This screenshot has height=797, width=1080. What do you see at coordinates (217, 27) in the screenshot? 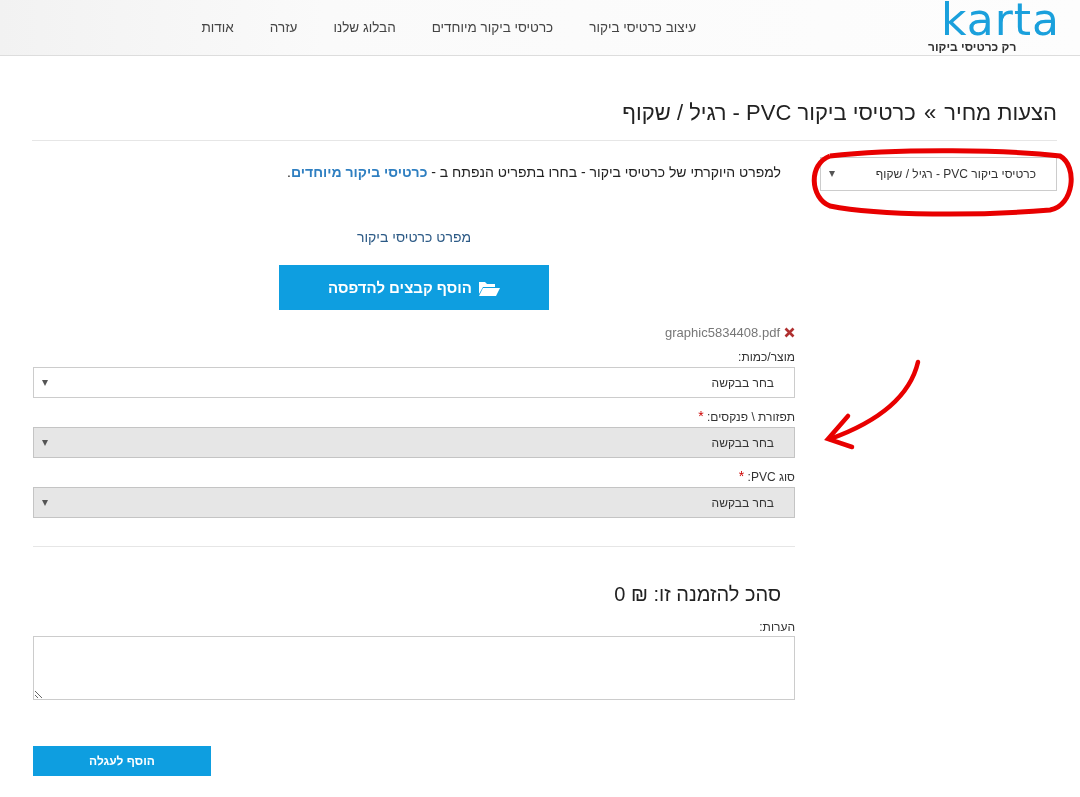
I see `nav-link: אודות` at bounding box center [217, 27].